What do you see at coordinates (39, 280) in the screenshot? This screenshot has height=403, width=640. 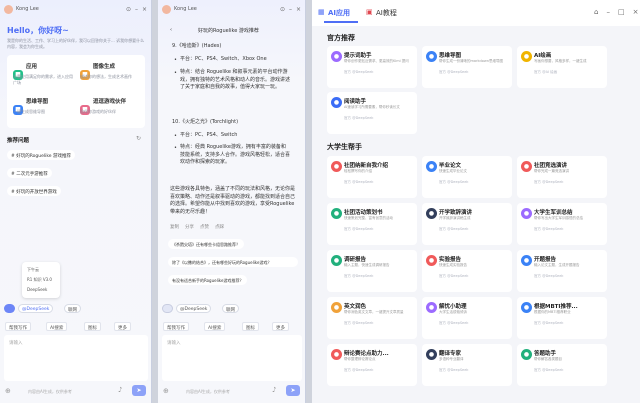 I see `model-option-2: R1 知识 V3.0` at bounding box center [39, 280].